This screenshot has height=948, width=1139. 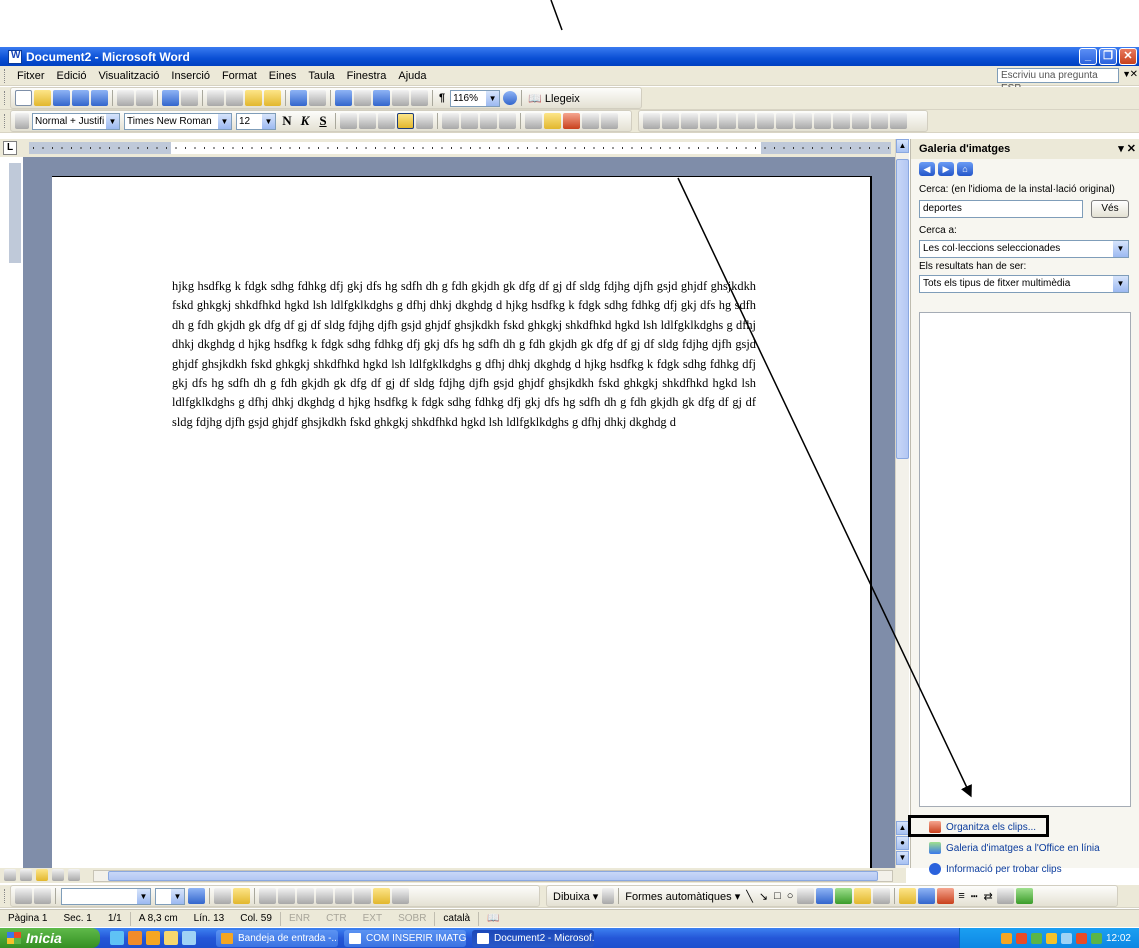 I want to click on status-record-macro: ENR, so click(x=298, y=918).